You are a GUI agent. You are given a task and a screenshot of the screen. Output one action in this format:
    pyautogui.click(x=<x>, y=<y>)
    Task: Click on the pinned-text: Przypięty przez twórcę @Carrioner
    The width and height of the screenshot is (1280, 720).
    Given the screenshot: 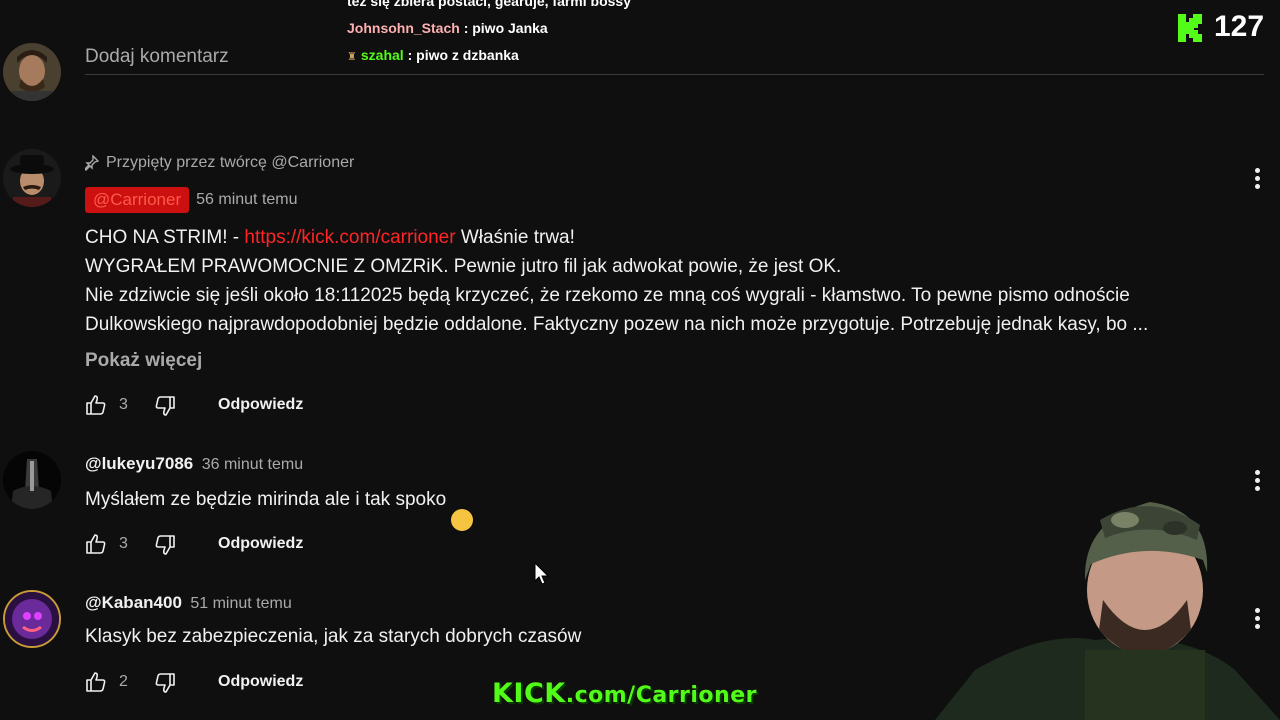 What is the action you would take?
    pyautogui.click(x=230, y=162)
    